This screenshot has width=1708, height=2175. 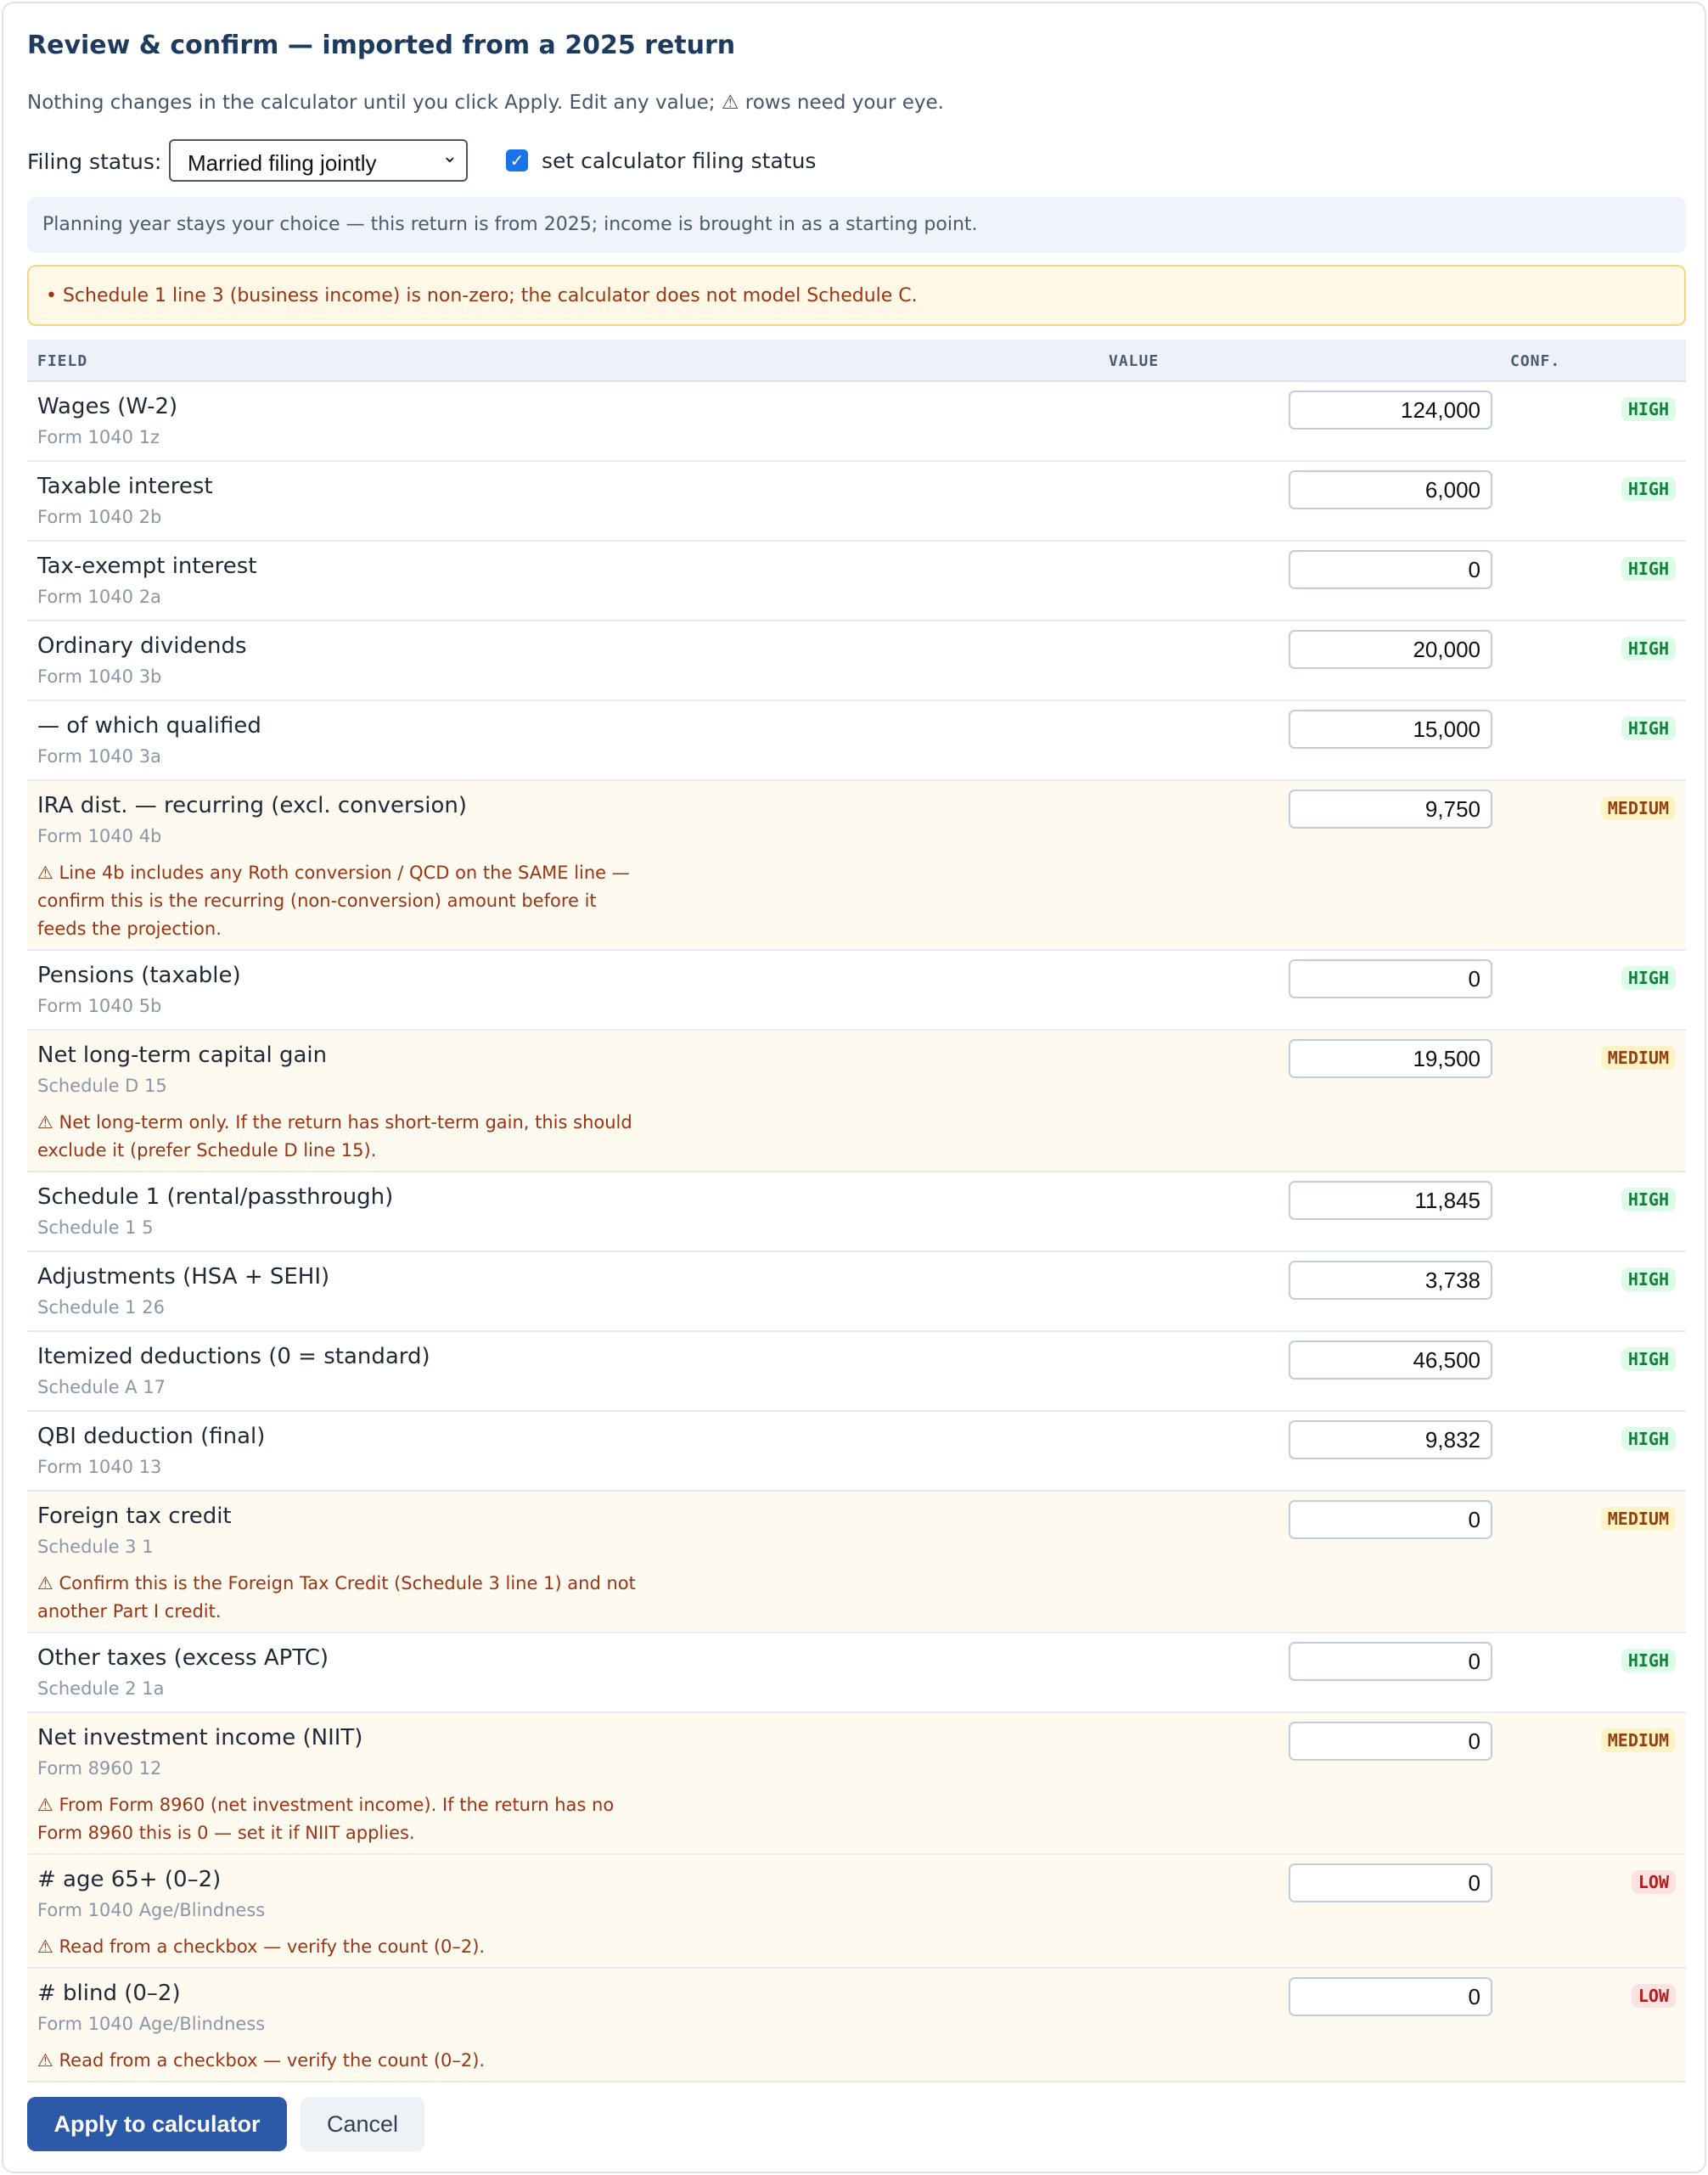 I want to click on set-filing-status-checkbox: ✓, so click(x=517, y=160).